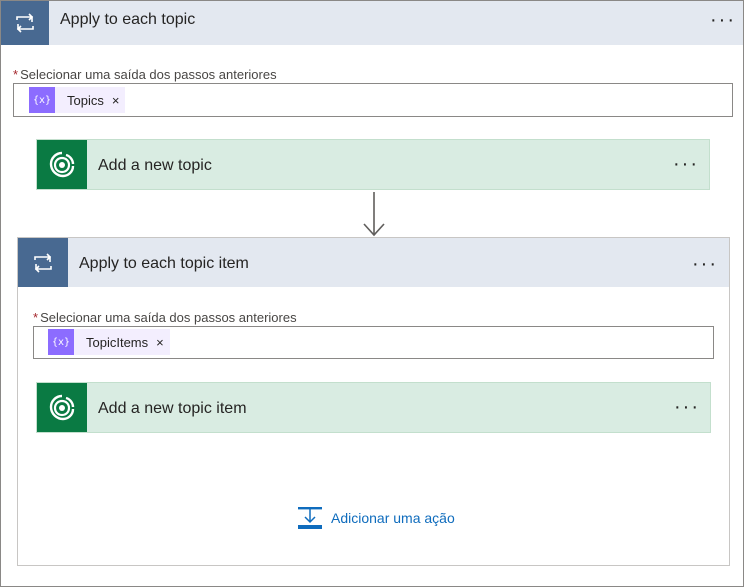  I want to click on dynamic-content-token: {x} Topics ×, so click(77, 100).